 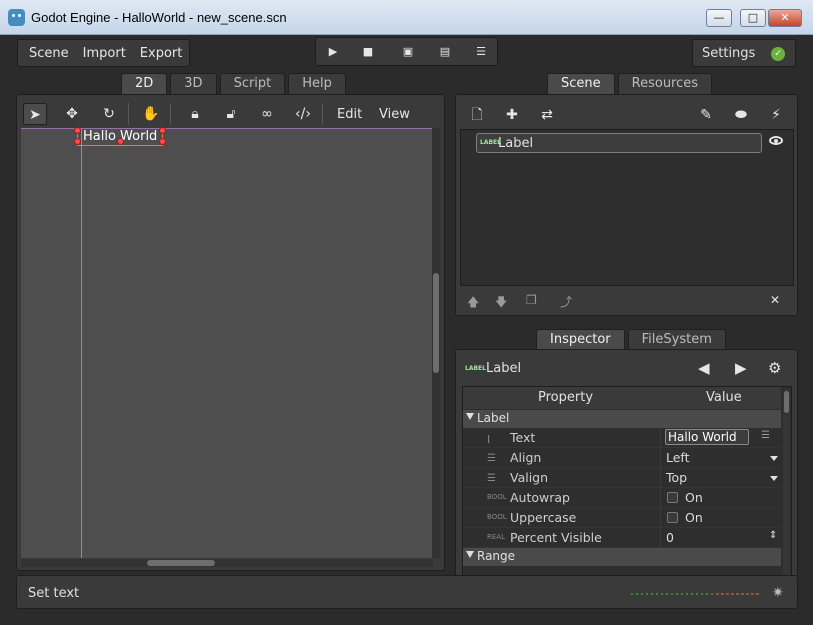 I want to click on tab-2d: 2D, so click(x=144, y=84).